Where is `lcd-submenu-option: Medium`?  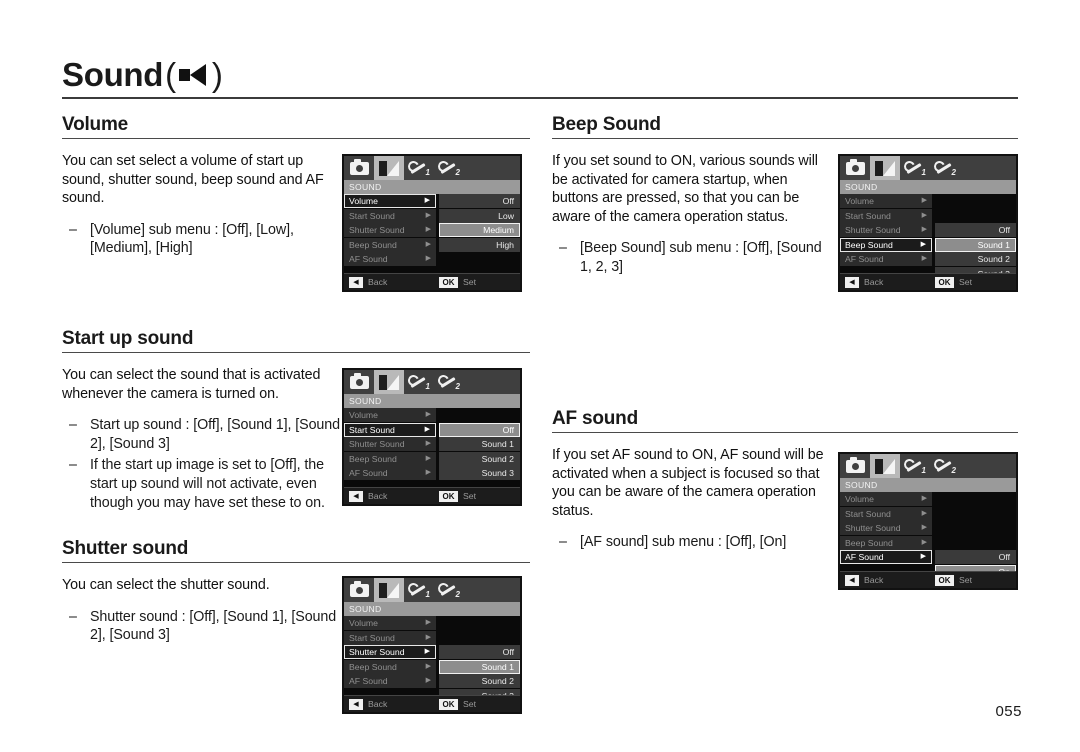 lcd-submenu-option: Medium is located at coordinates (479, 230).